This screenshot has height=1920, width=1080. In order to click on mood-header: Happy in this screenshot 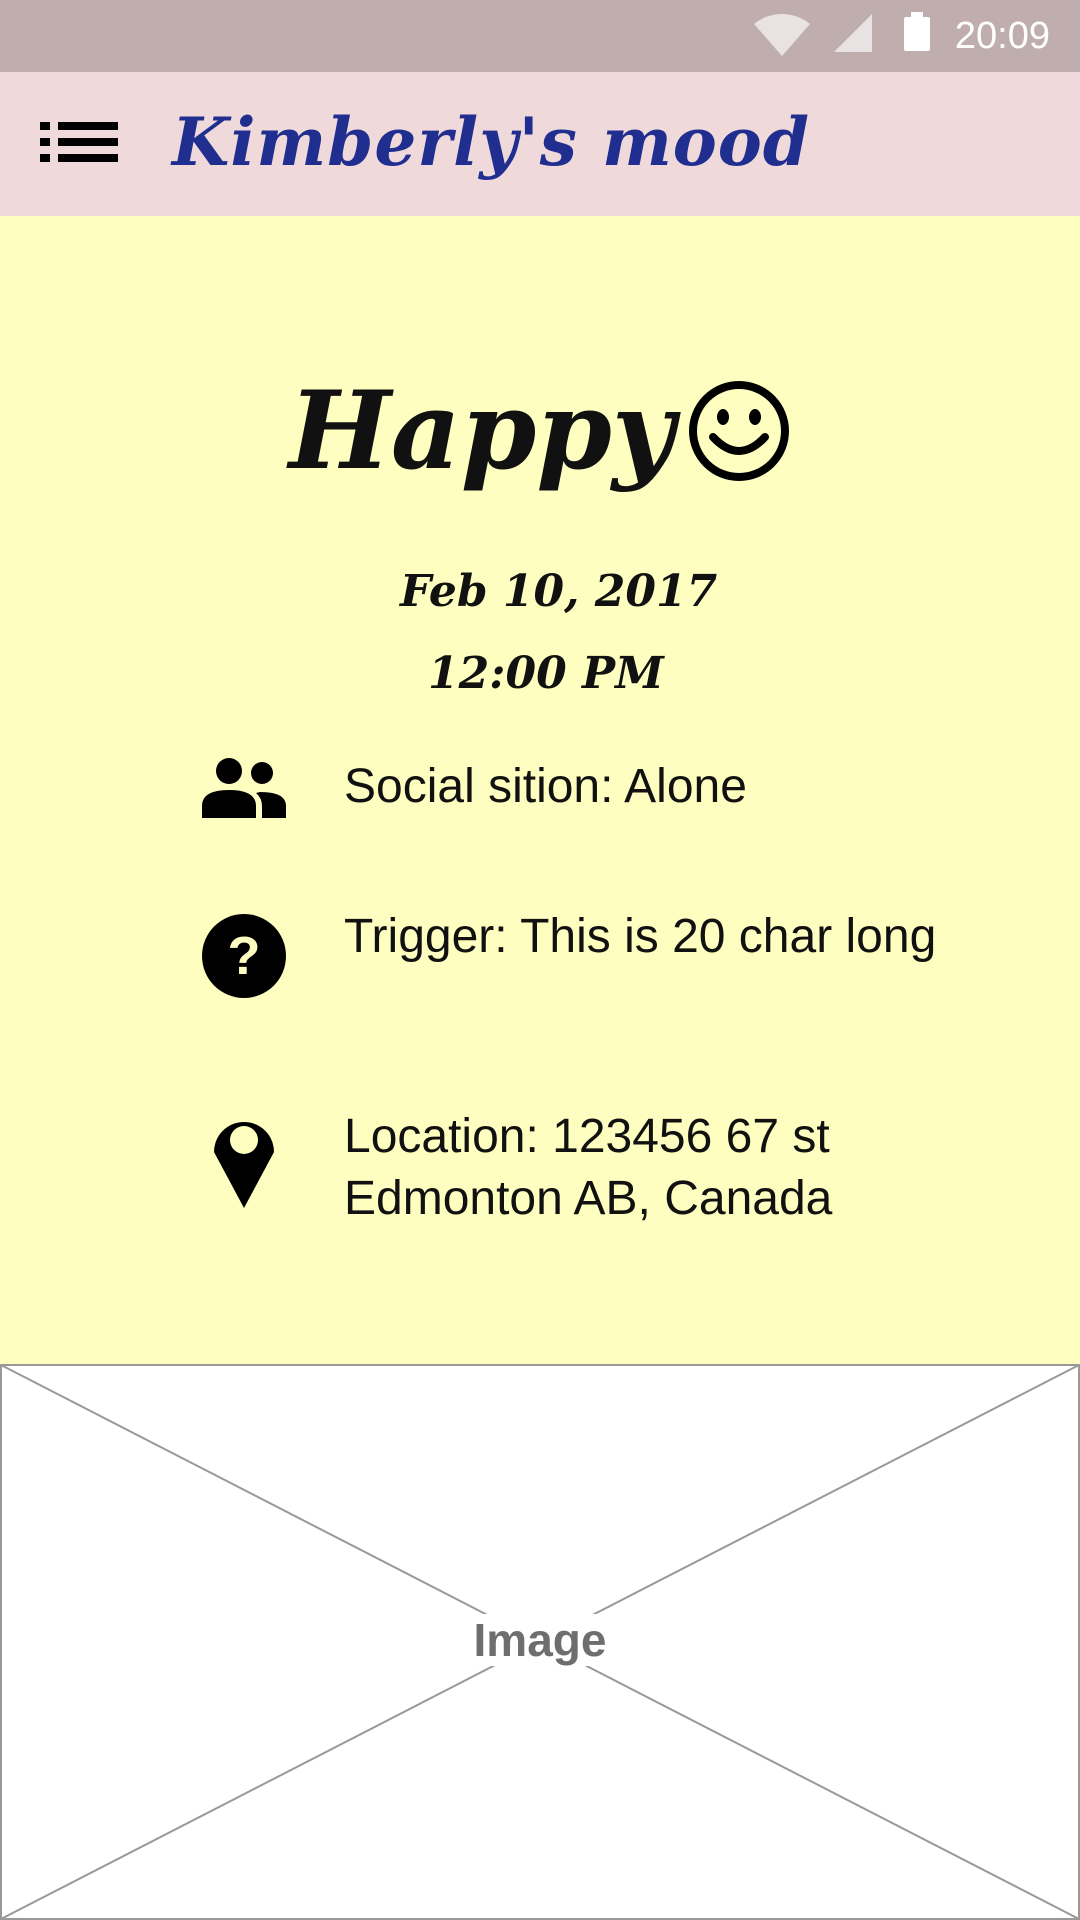, I will do `click(540, 436)`.